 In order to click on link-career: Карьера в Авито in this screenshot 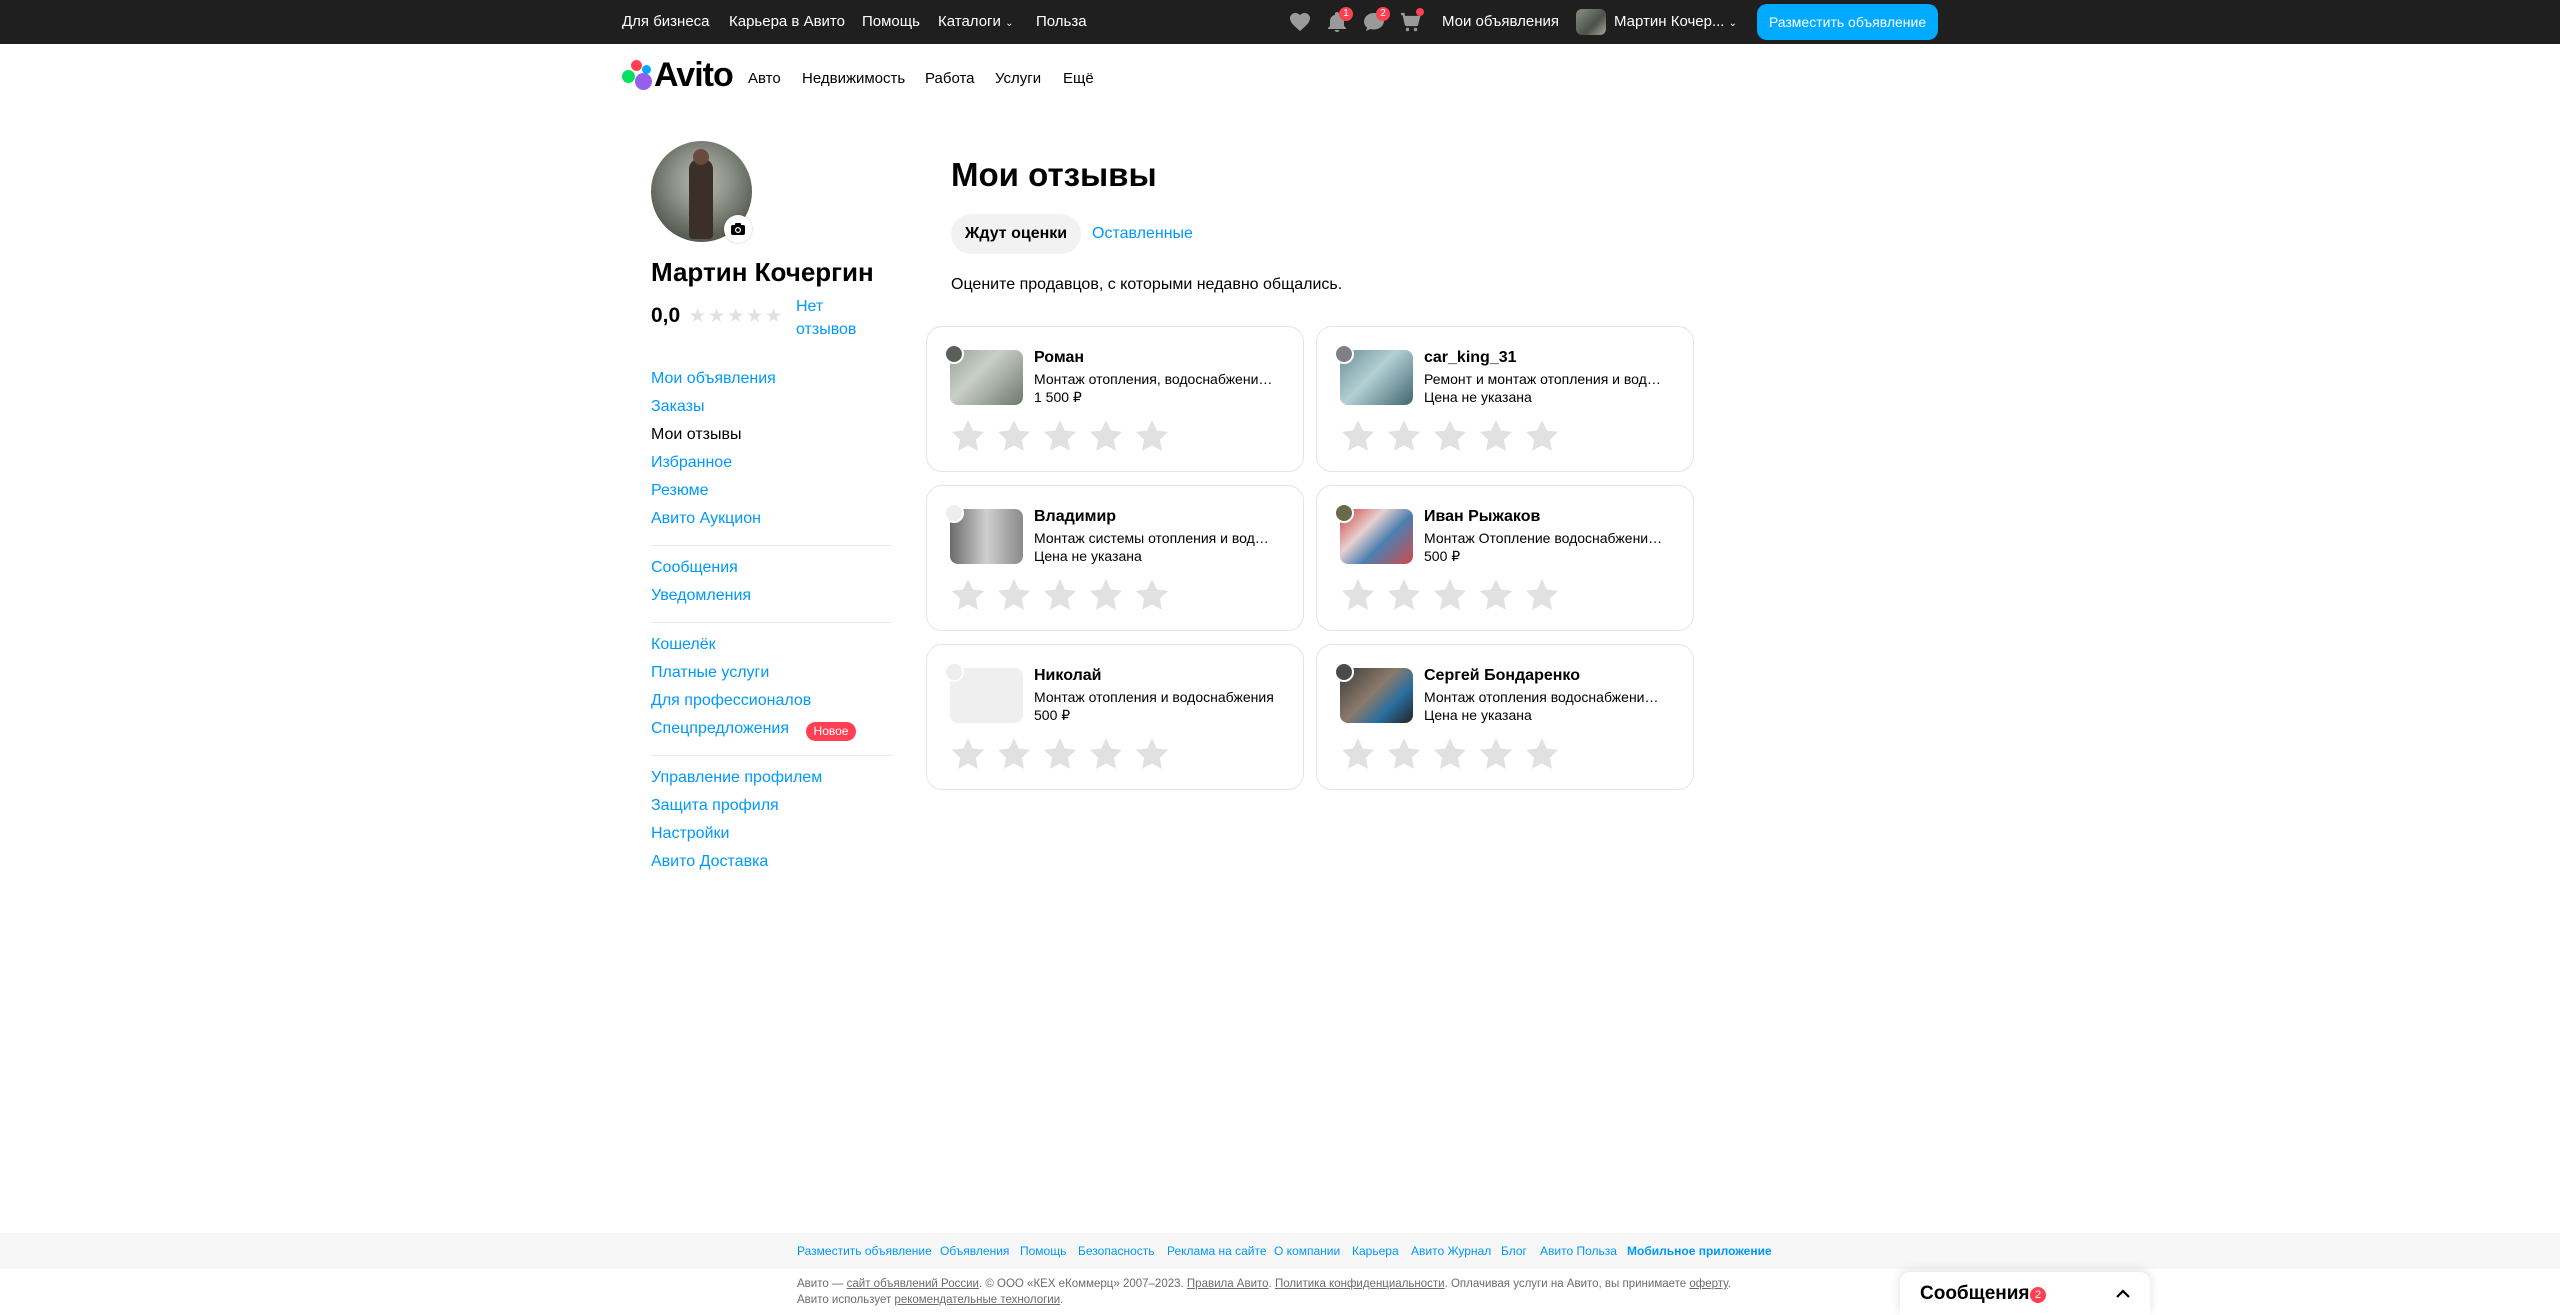, I will do `click(787, 22)`.